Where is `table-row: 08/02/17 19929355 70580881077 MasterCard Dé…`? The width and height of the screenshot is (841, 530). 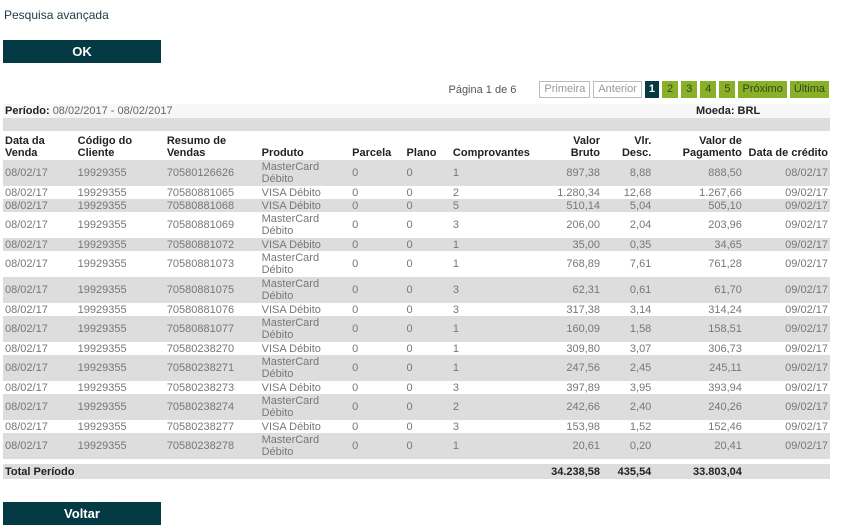
table-row: 08/02/17 19929355 70580881077 MasterCard Dé… is located at coordinates (416, 329).